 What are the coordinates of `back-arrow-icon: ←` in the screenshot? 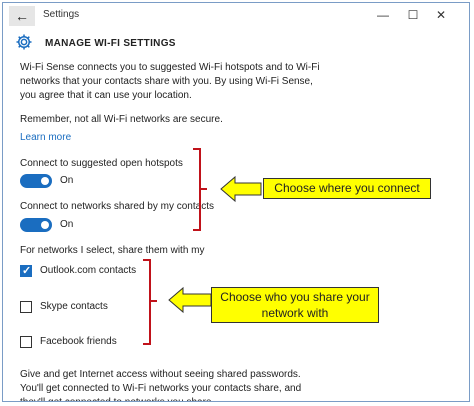 It's located at (22, 16).